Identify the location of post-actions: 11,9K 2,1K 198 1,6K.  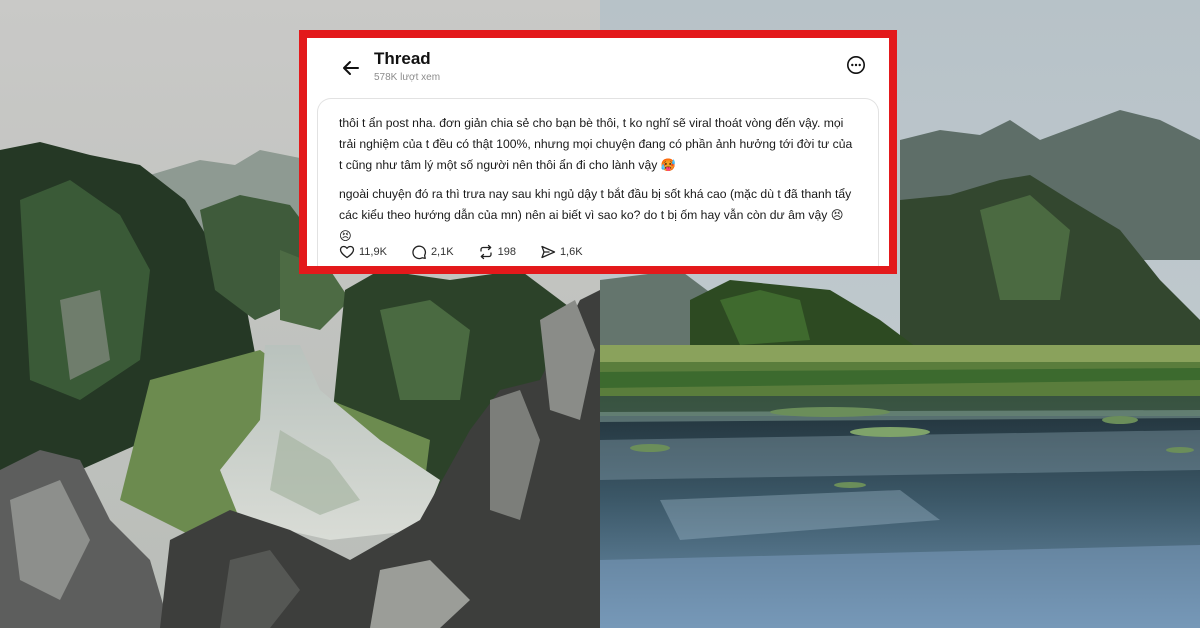
(473, 252).